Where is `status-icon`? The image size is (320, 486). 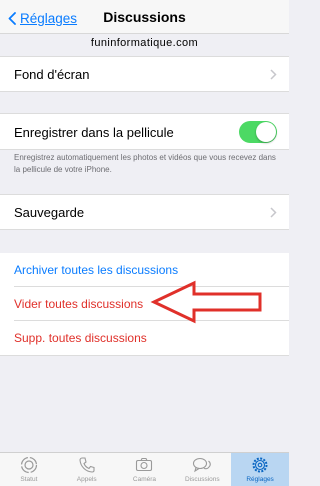
status-icon is located at coordinates (28, 465).